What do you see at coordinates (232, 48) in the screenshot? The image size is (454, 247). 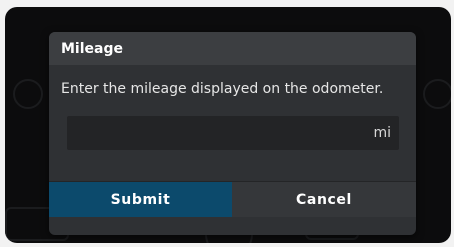 I see `dialog-header: Mileage` at bounding box center [232, 48].